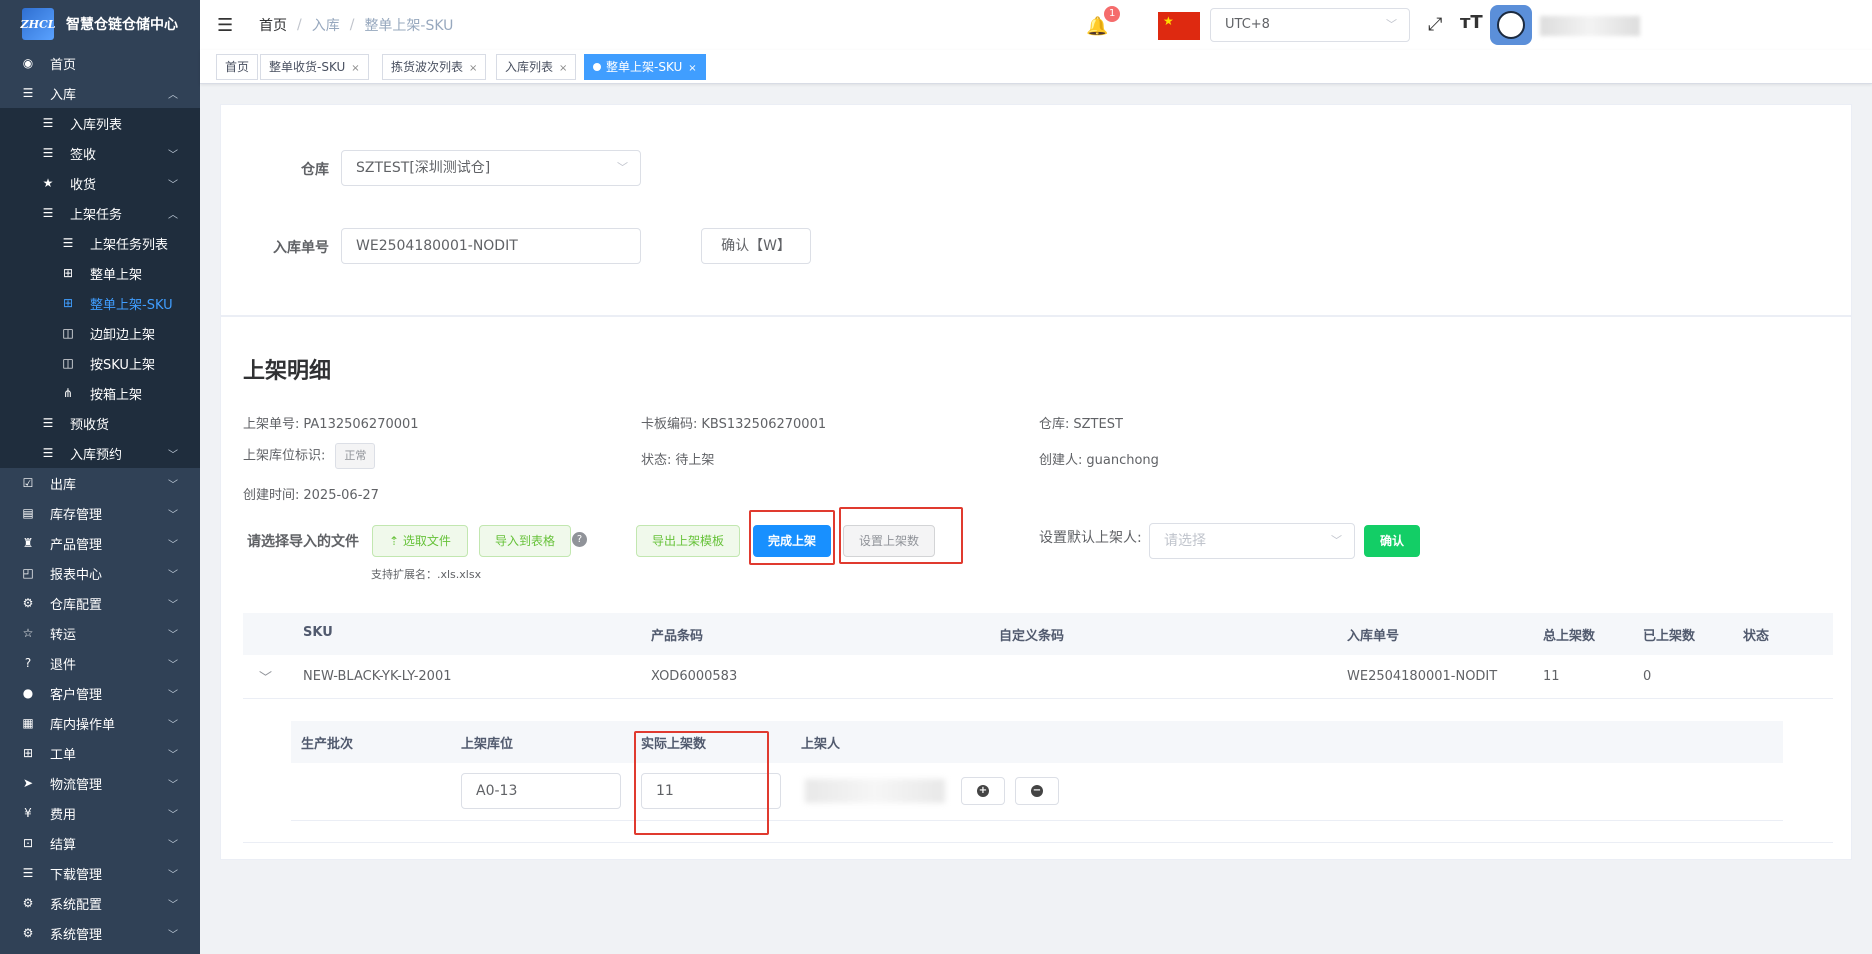 The height and width of the screenshot is (954, 1872). What do you see at coordinates (100, 723) in the screenshot?
I see `sidebar-item: ▦ 库内操作单 ﹀` at bounding box center [100, 723].